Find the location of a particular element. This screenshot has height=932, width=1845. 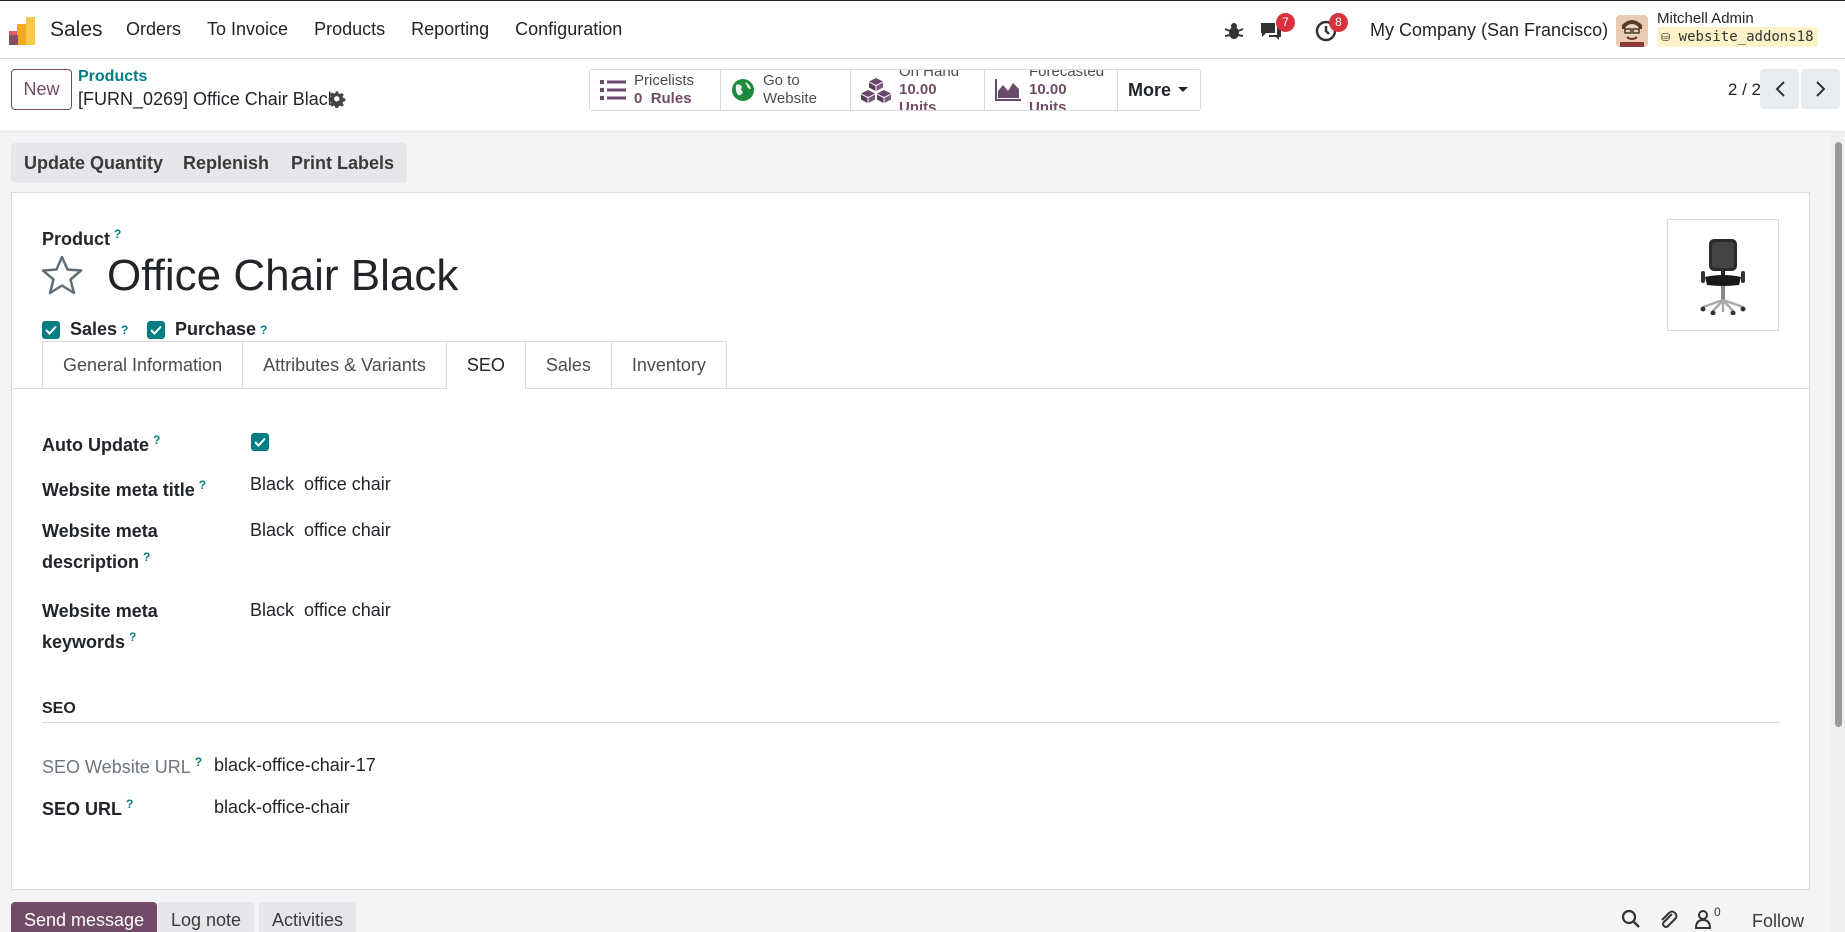

product-image is located at coordinates (1723, 275).